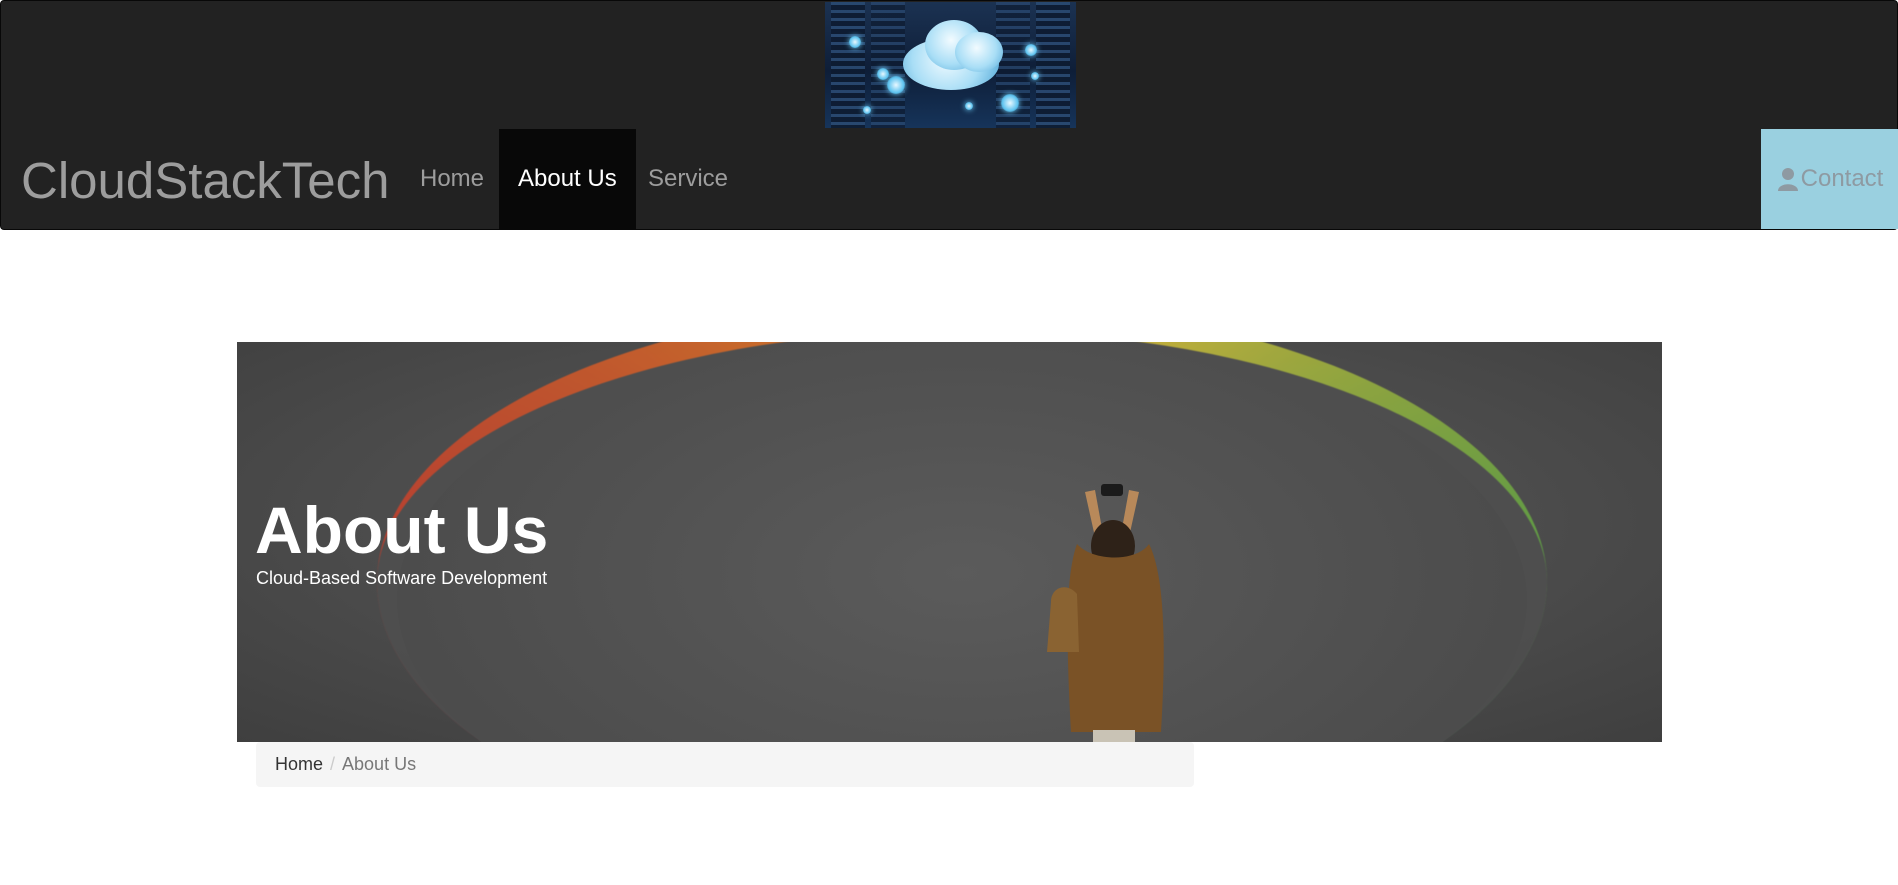 This screenshot has height=885, width=1898. What do you see at coordinates (299, 764) in the screenshot?
I see `breadcrumb-home-link: Home` at bounding box center [299, 764].